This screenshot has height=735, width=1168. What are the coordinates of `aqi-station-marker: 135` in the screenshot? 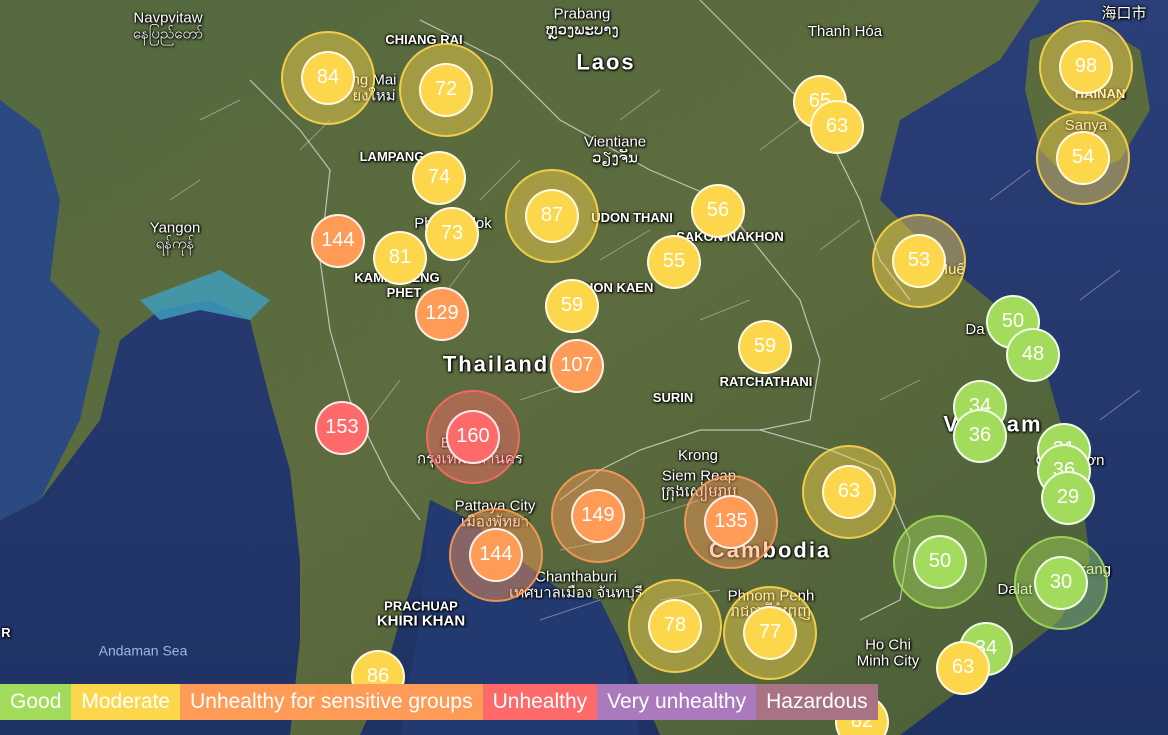 It's located at (731, 522).